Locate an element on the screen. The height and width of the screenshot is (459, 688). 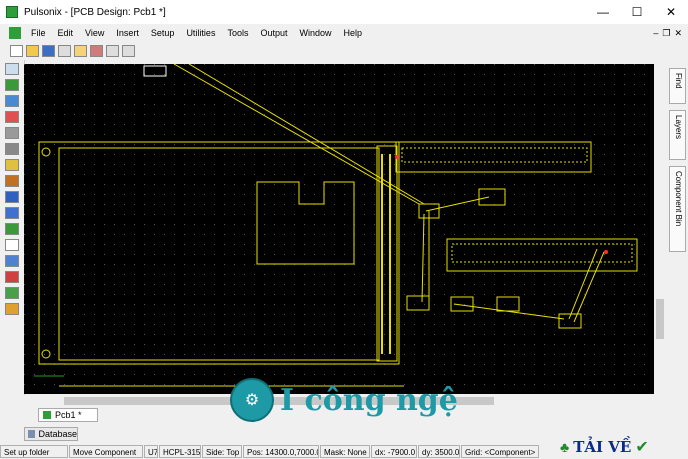
mdi-minimize-button: – is located at coordinates (655, 33).